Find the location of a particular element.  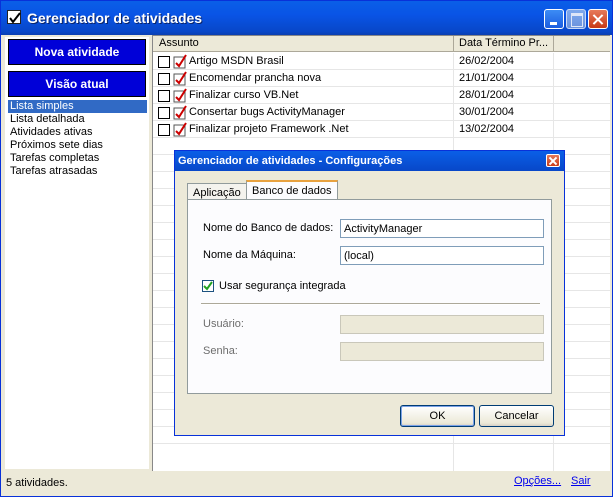

divider is located at coordinates (370, 304).